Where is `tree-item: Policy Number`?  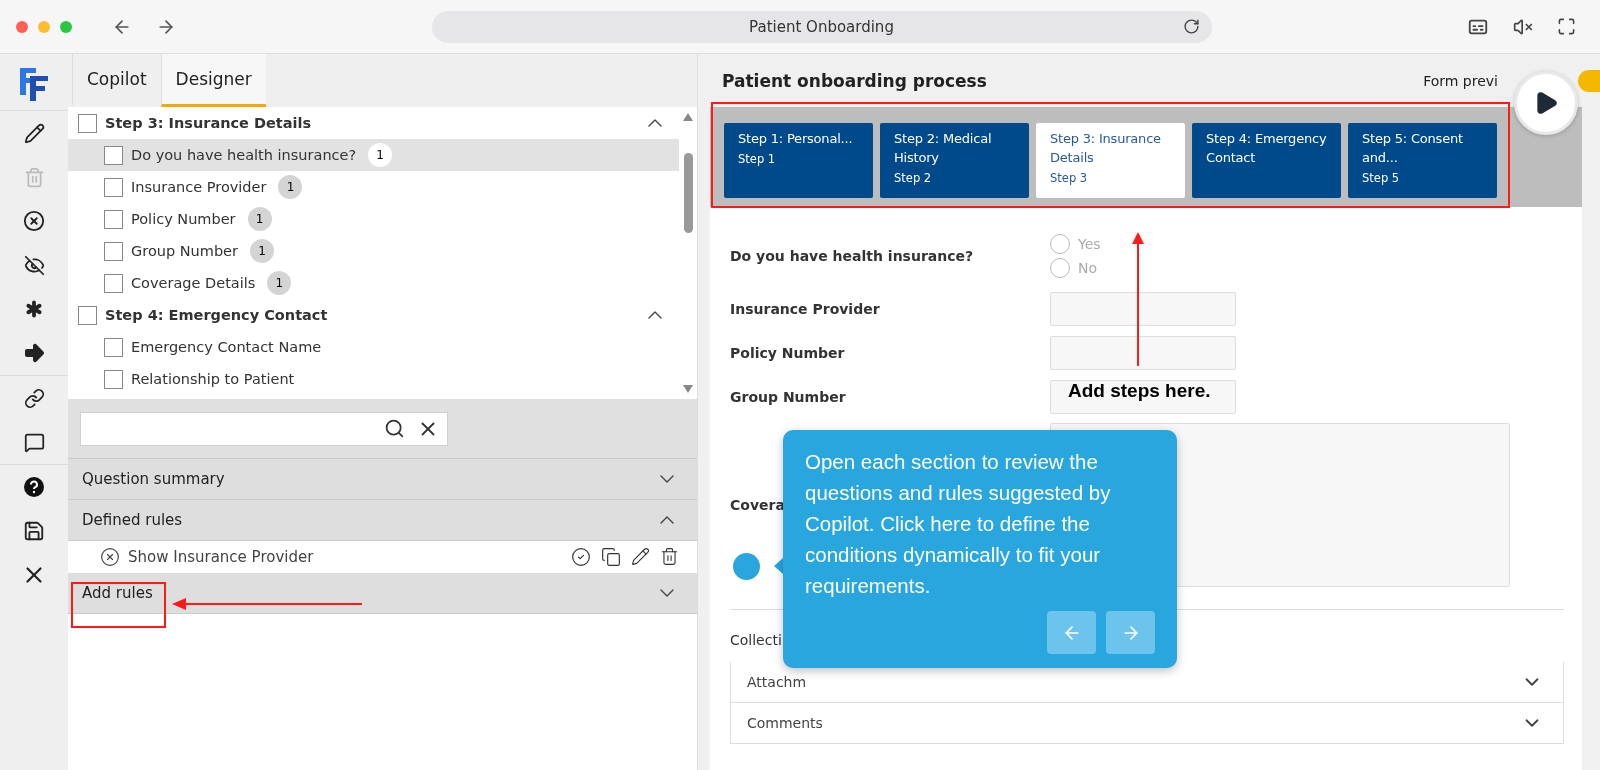
tree-item: Policy Number is located at coordinates (183, 219).